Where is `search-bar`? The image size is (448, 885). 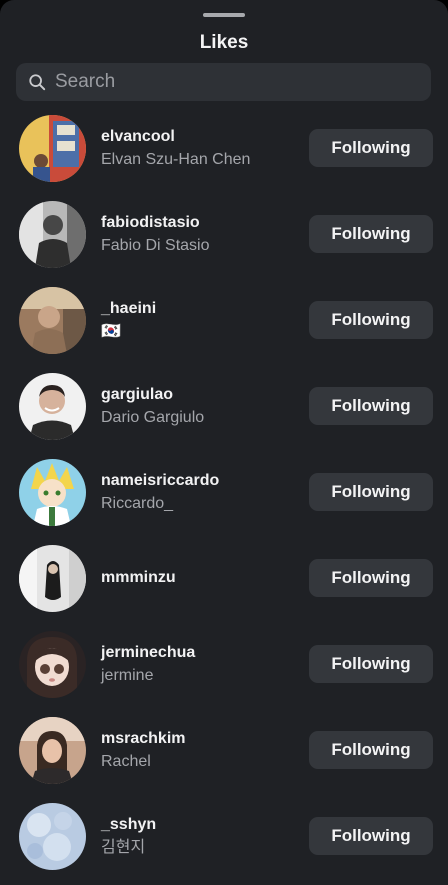 search-bar is located at coordinates (223, 82).